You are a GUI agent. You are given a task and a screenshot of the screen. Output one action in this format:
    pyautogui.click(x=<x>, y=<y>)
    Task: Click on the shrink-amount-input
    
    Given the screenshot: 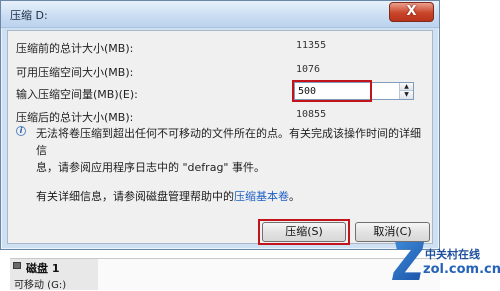 What is the action you would take?
    pyautogui.click(x=347, y=91)
    